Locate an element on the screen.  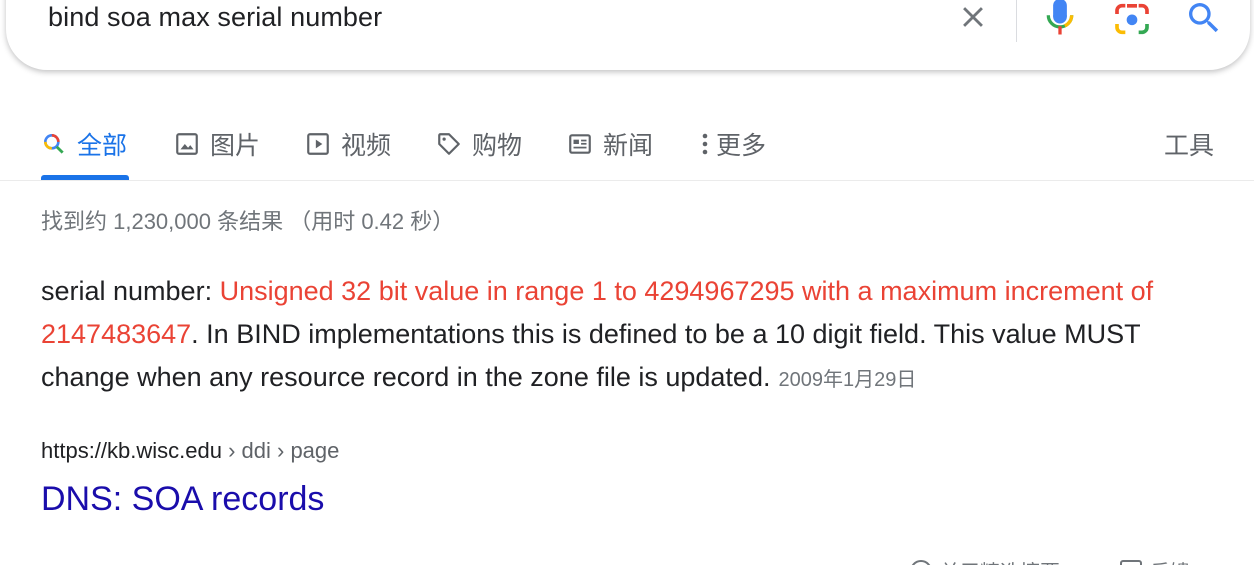
tab-images: 图片 is located at coordinates (217, 144).